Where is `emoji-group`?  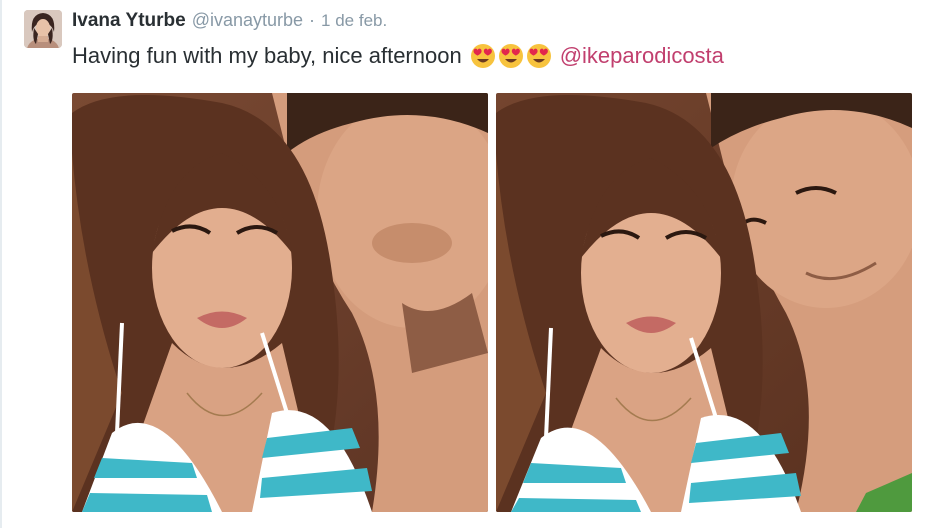
emoji-group is located at coordinates (511, 56).